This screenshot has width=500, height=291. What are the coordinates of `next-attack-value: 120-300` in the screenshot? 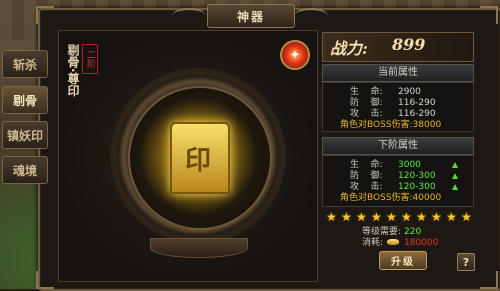 It's located at (417, 187).